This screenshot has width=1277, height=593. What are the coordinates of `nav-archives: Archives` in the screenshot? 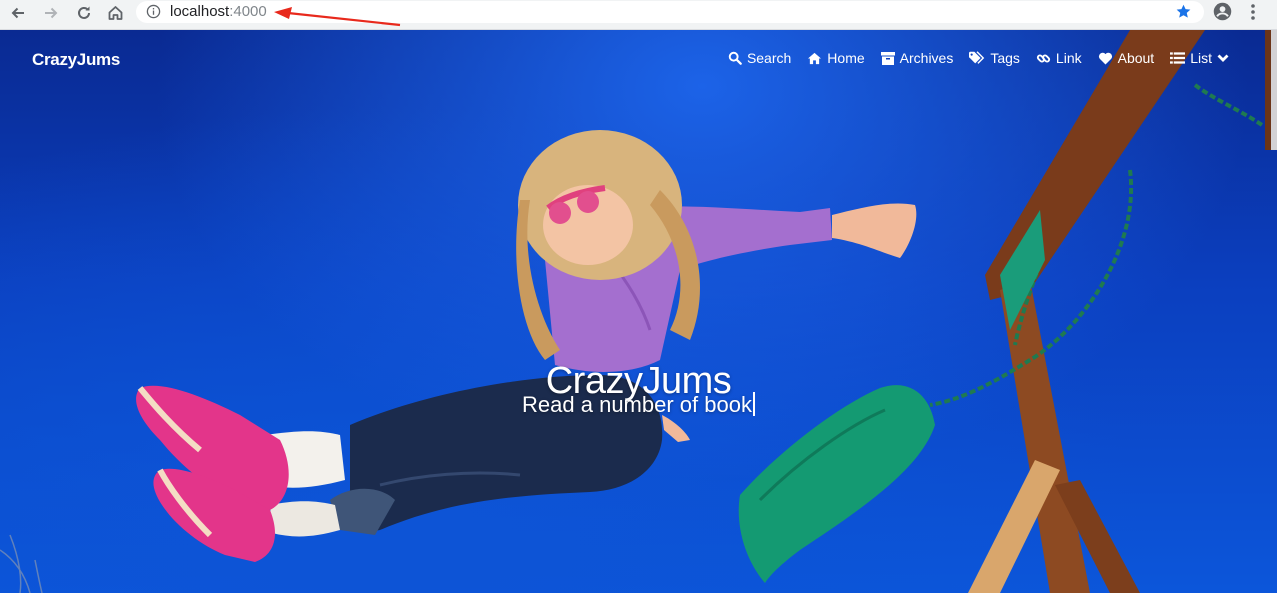 It's located at (917, 58).